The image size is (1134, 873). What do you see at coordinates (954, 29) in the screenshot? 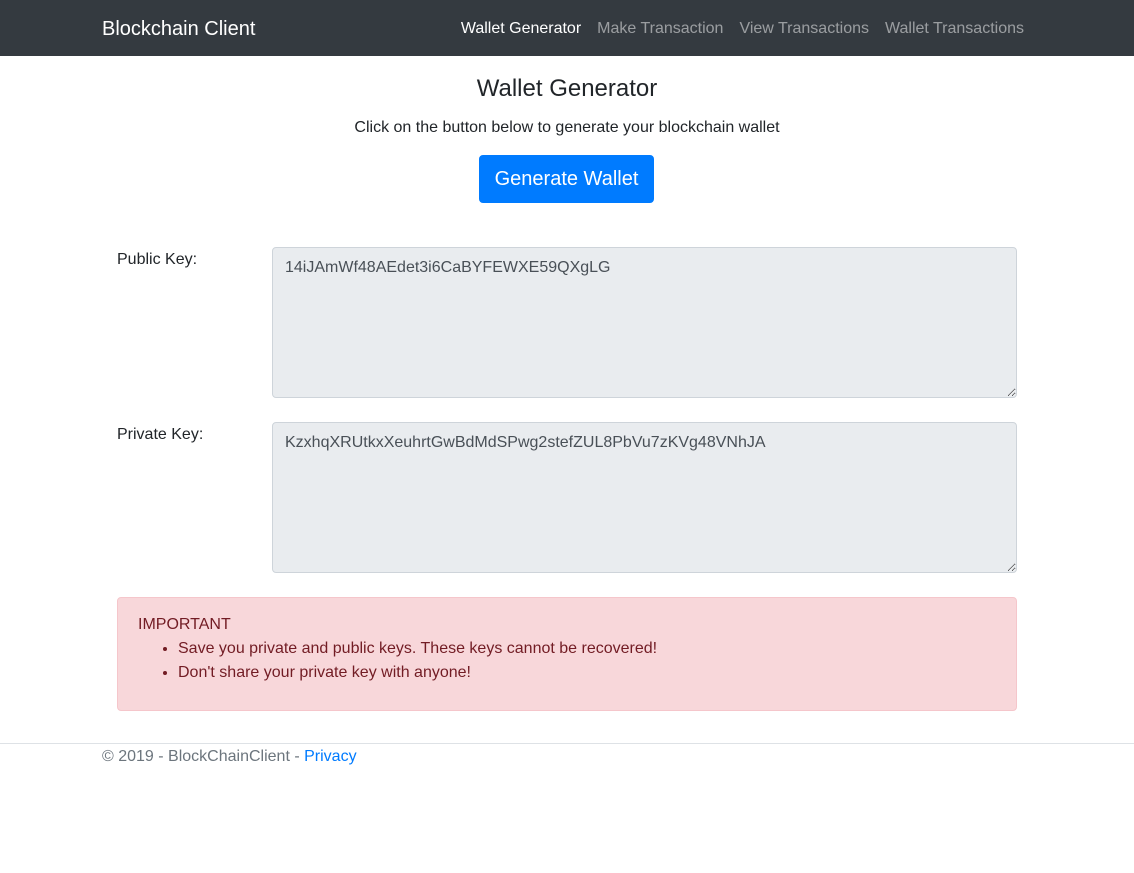
I see `nav-link-wallet-transactions: Wallet Transactions` at bounding box center [954, 29].